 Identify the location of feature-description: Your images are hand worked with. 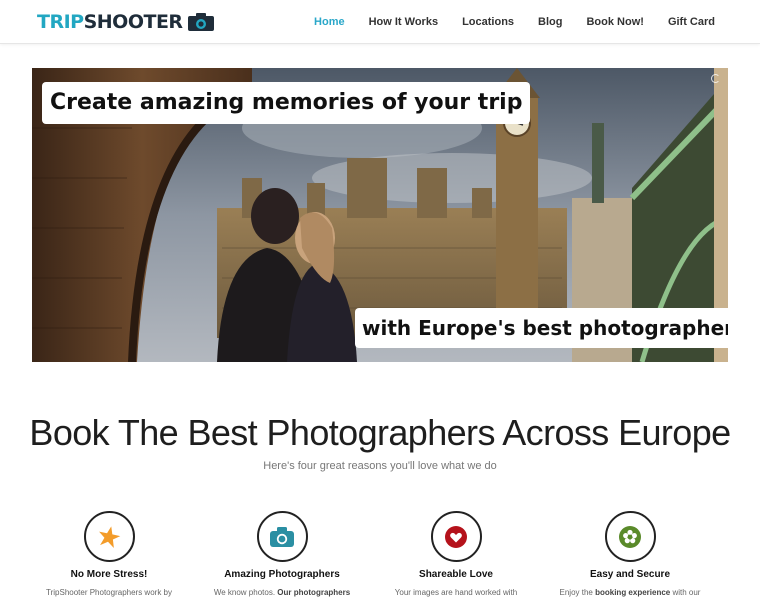
(456, 592).